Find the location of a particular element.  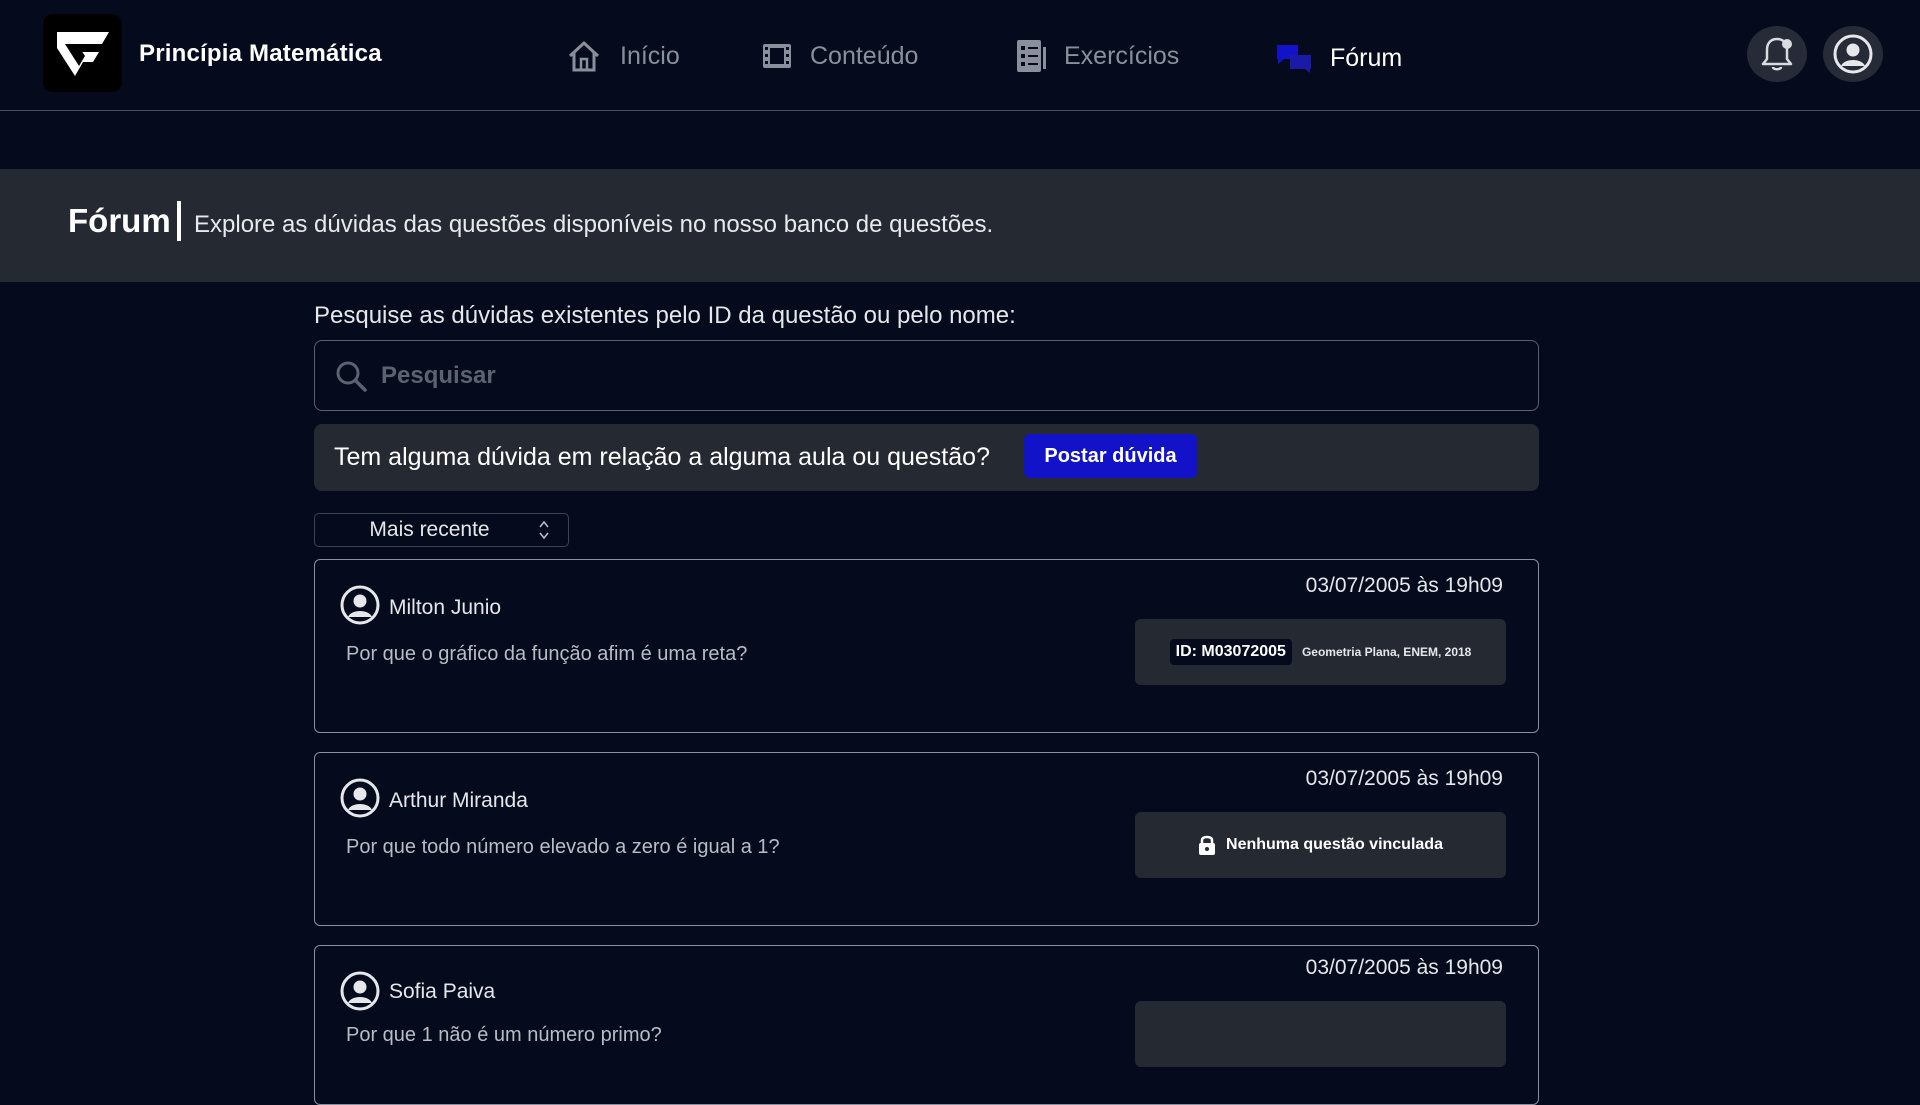

nav-item-conteudo: Conteúdo is located at coordinates (840, 56).